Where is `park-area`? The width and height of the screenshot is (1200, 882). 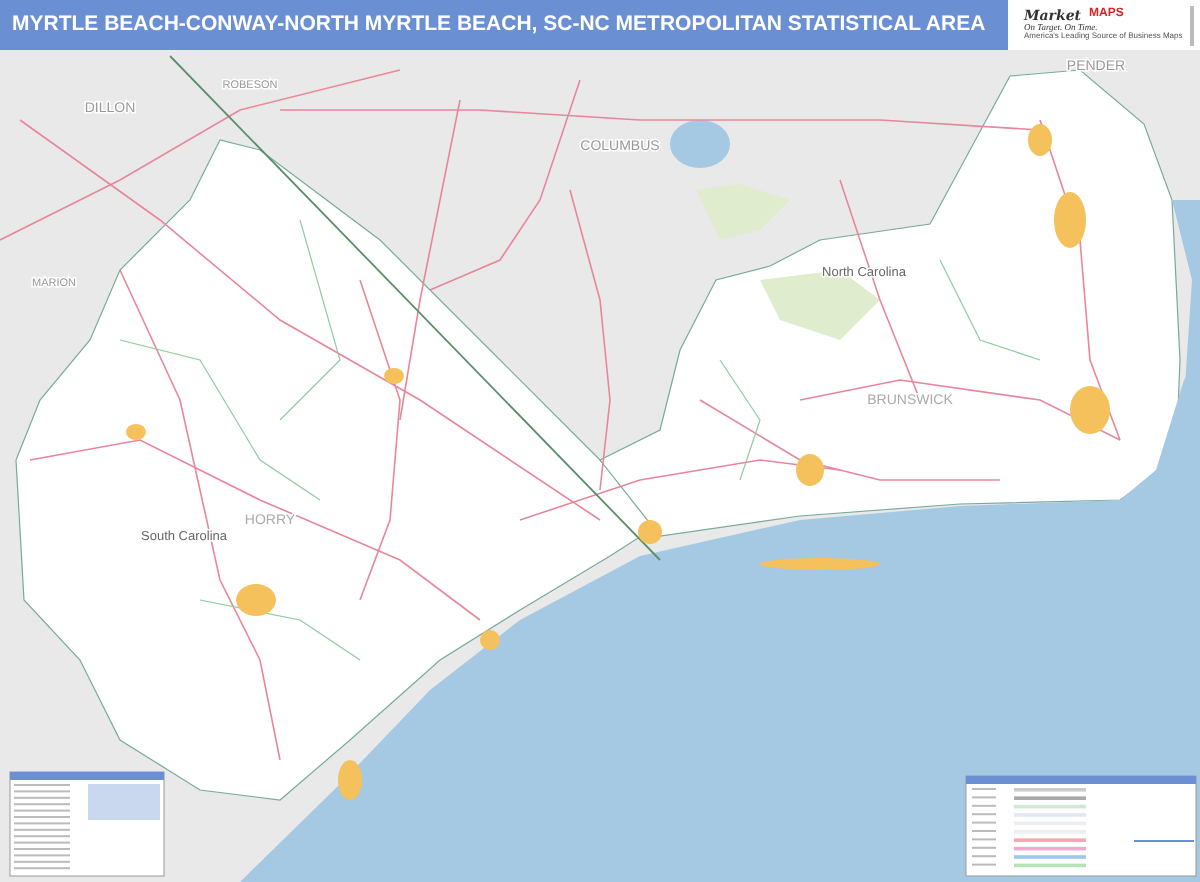
park-area is located at coordinates (743, 212).